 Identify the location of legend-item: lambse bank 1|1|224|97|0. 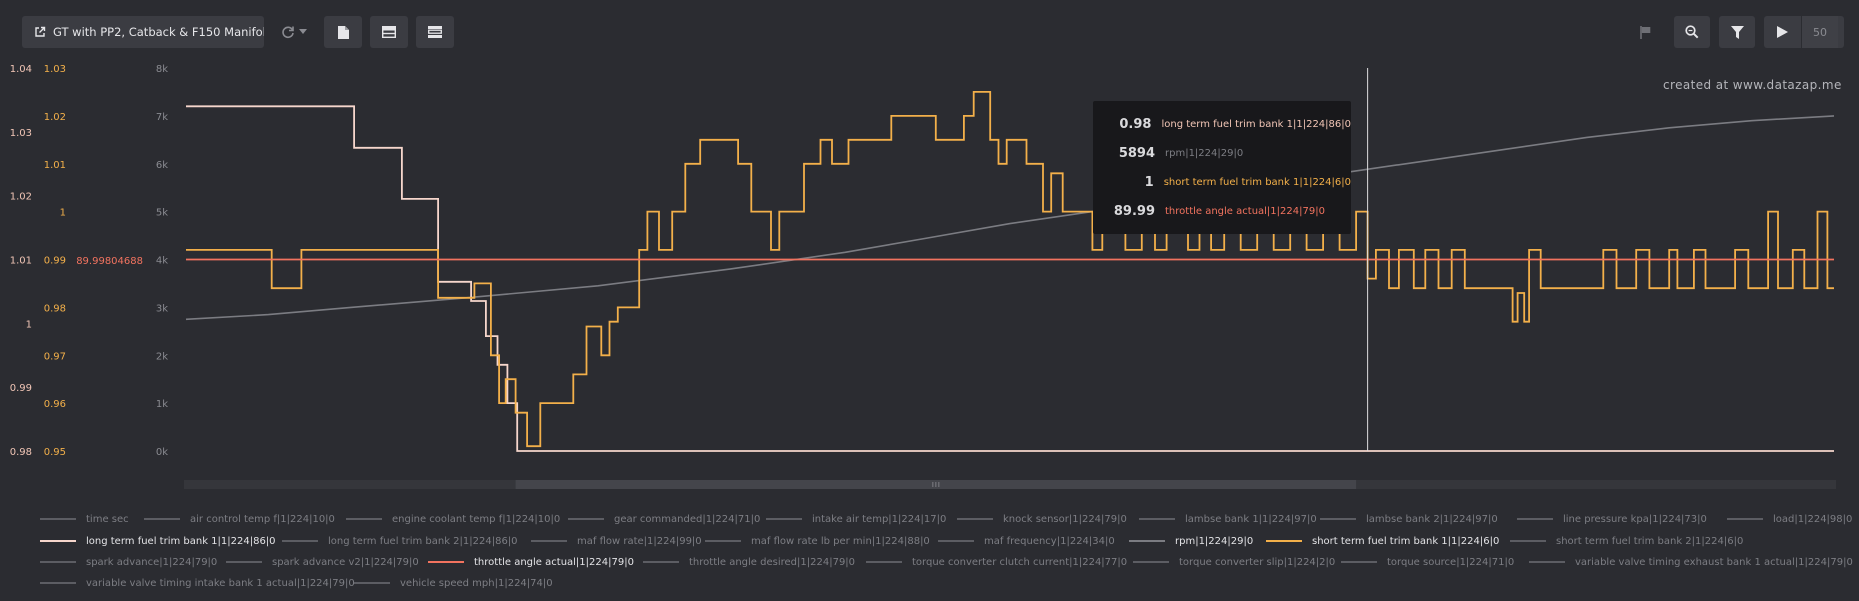
(1228, 519).